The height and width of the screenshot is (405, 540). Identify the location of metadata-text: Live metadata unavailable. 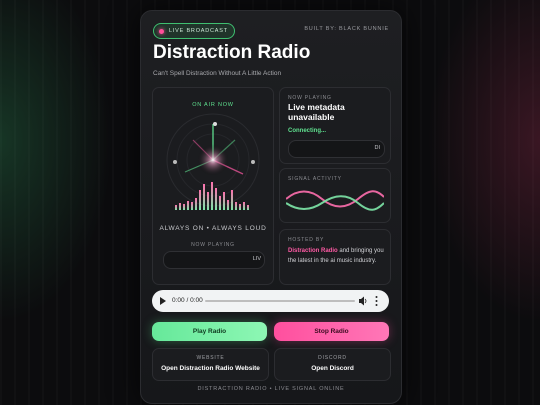
(316, 112).